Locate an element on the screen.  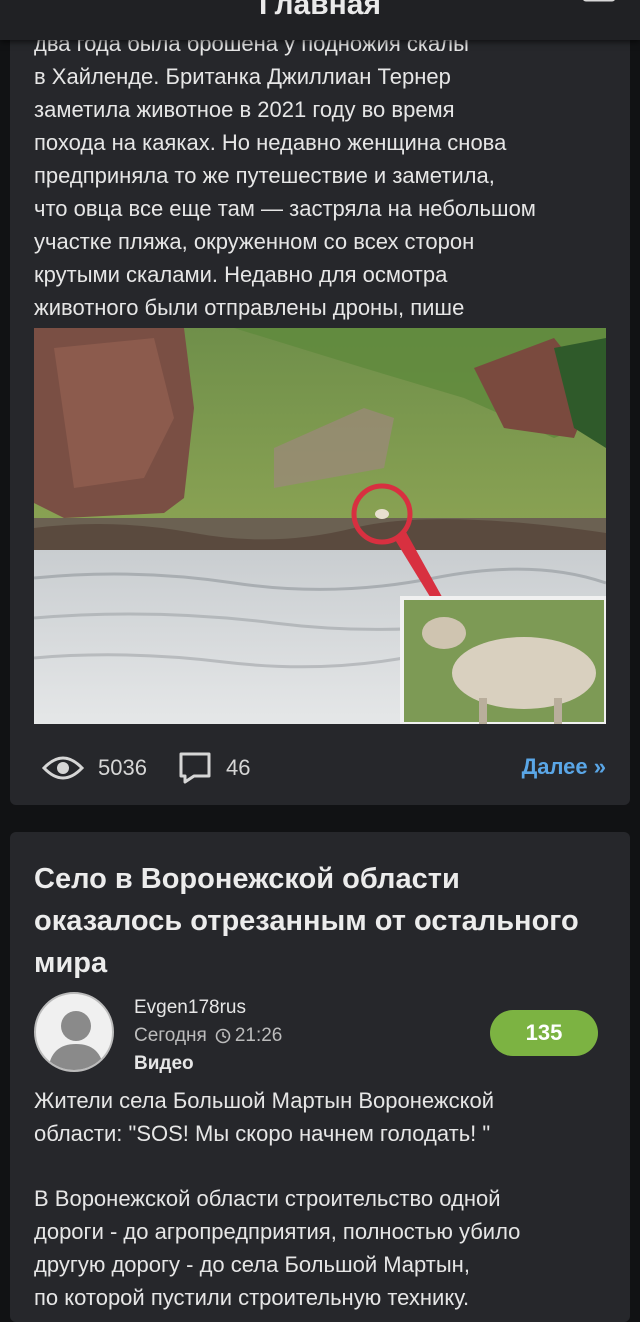
text-line: заметила животное в 2021 году во время is located at coordinates (244, 109).